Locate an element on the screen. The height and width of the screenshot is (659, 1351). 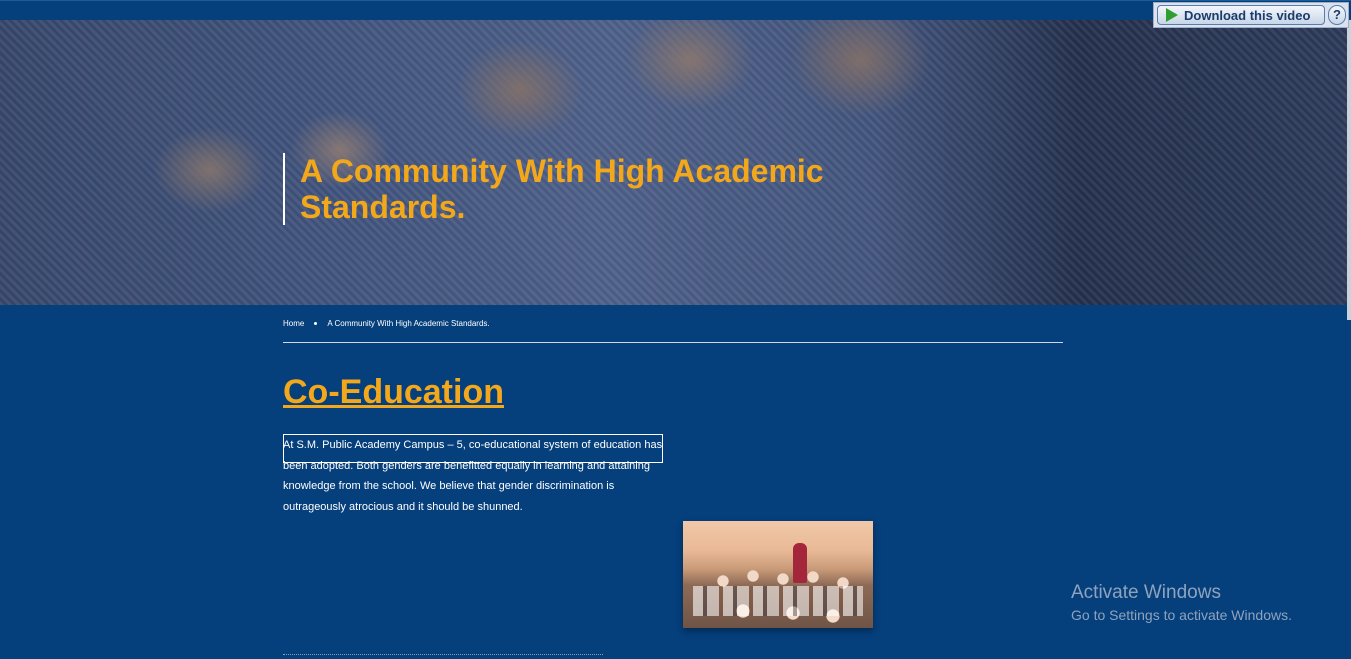
students-figure is located at coordinates (778, 601).